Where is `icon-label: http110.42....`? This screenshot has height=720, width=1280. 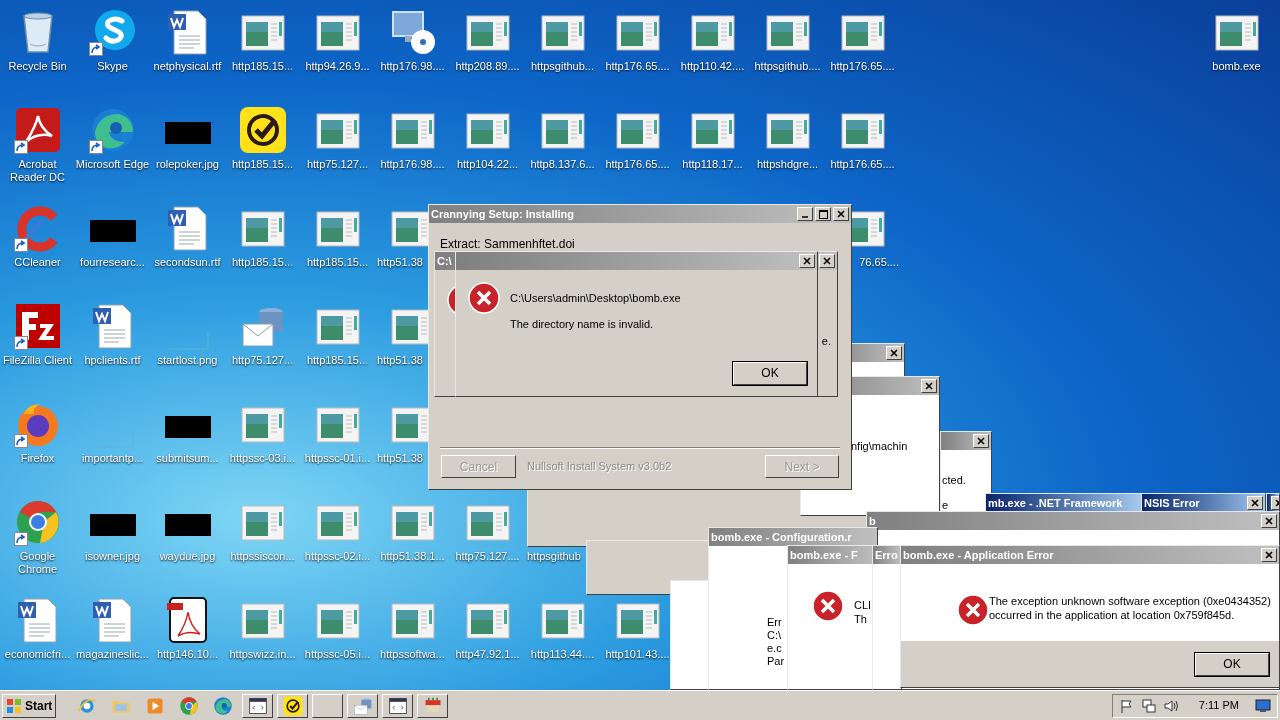
icon-label: http110.42.... is located at coordinates (712, 66).